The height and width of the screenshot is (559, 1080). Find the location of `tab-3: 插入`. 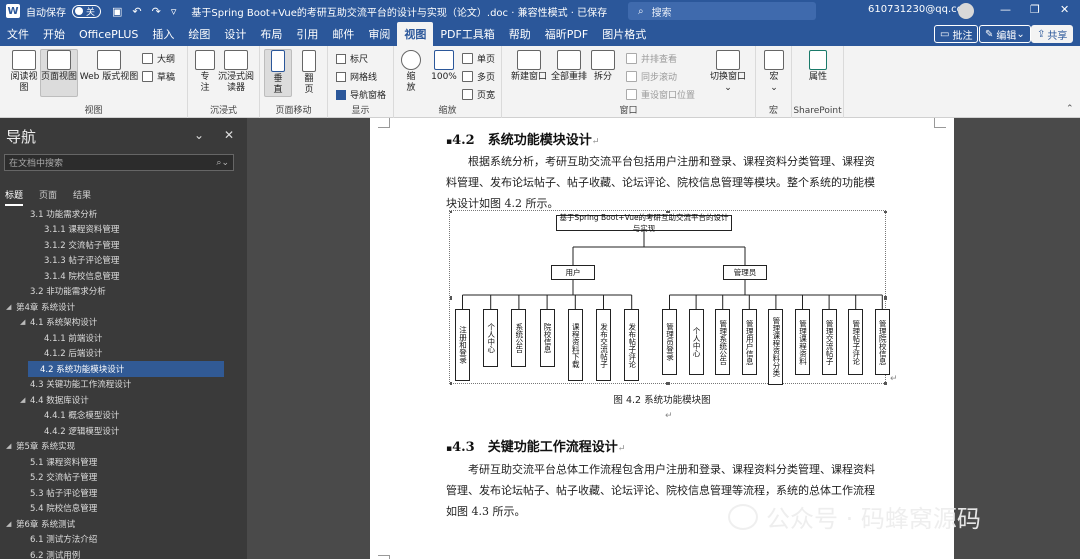

tab-3: 插入 is located at coordinates (163, 34).